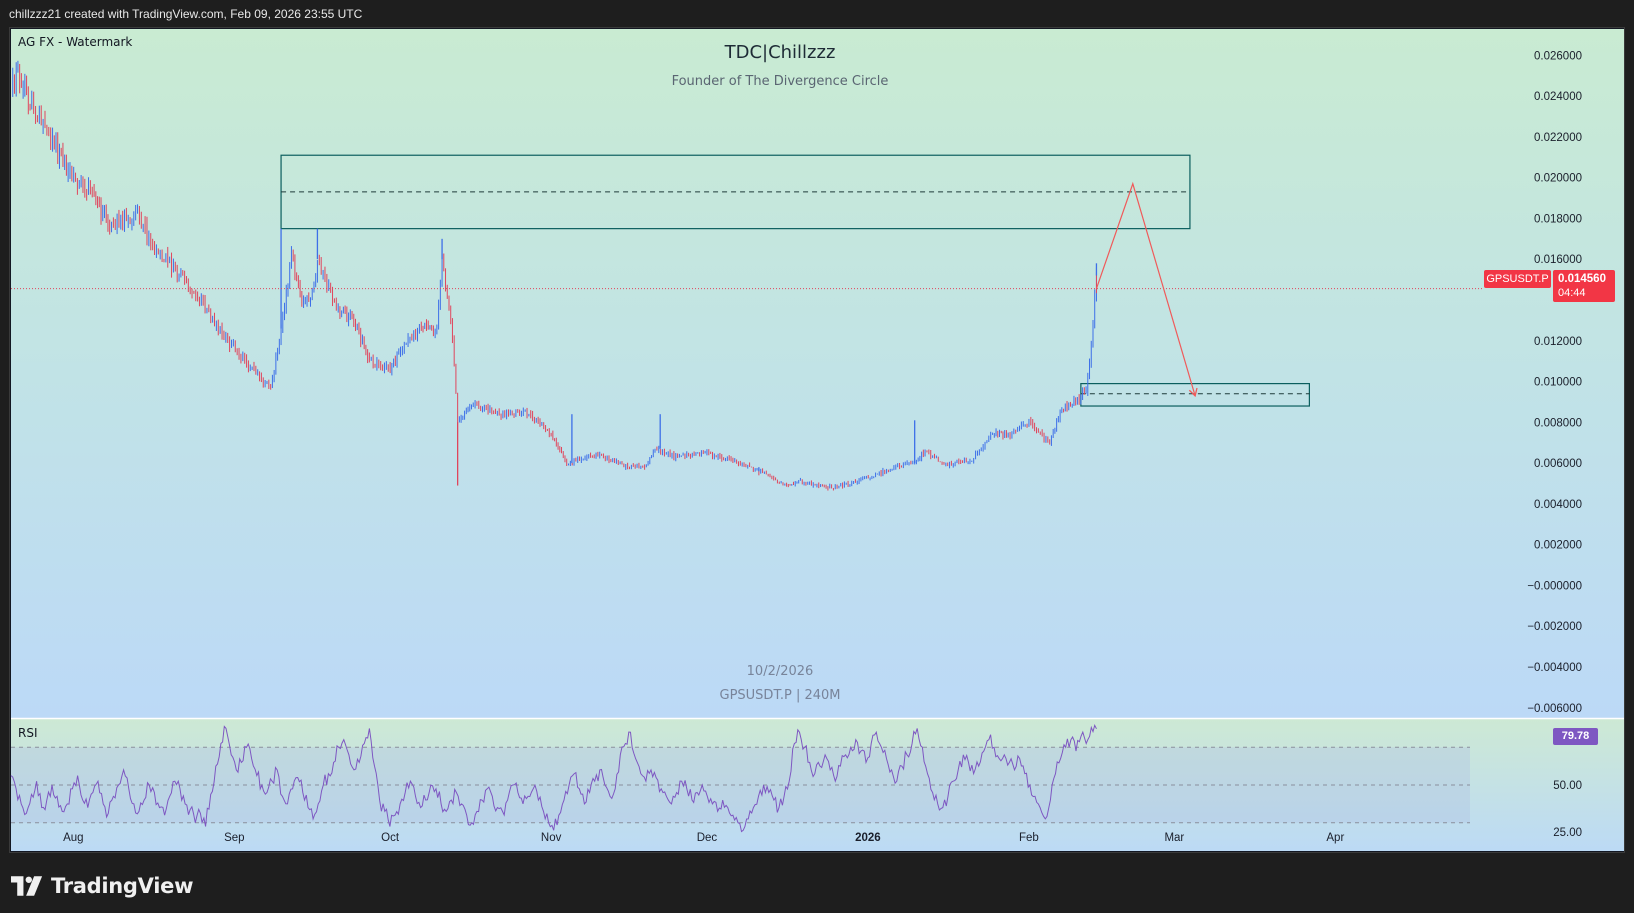 This screenshot has height=913, width=1634. What do you see at coordinates (234, 838) in the screenshot?
I see `time-axis-label: Sep` at bounding box center [234, 838].